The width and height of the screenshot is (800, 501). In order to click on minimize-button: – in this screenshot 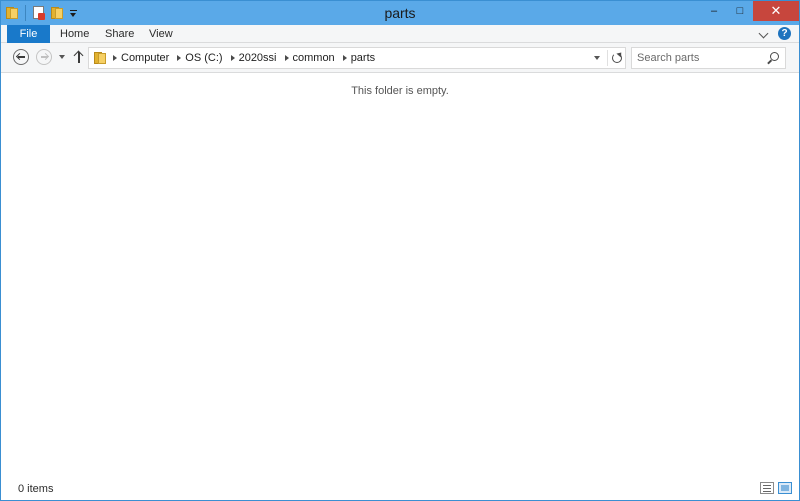, I will do `click(714, 11)`.